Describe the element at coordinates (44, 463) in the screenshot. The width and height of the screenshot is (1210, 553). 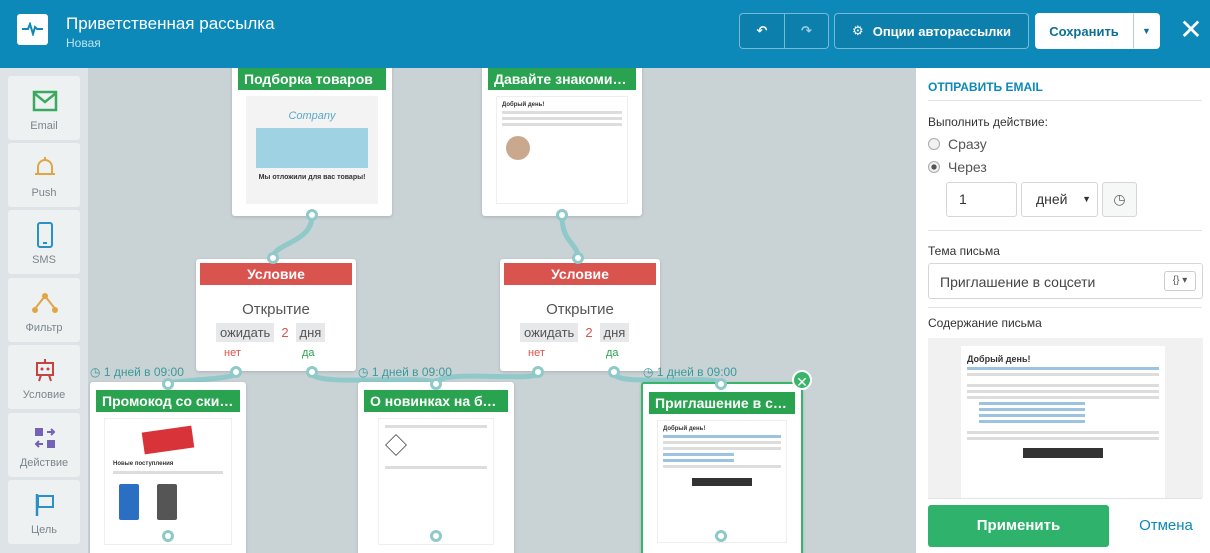
I see `tool-action-label: Действие` at that location.